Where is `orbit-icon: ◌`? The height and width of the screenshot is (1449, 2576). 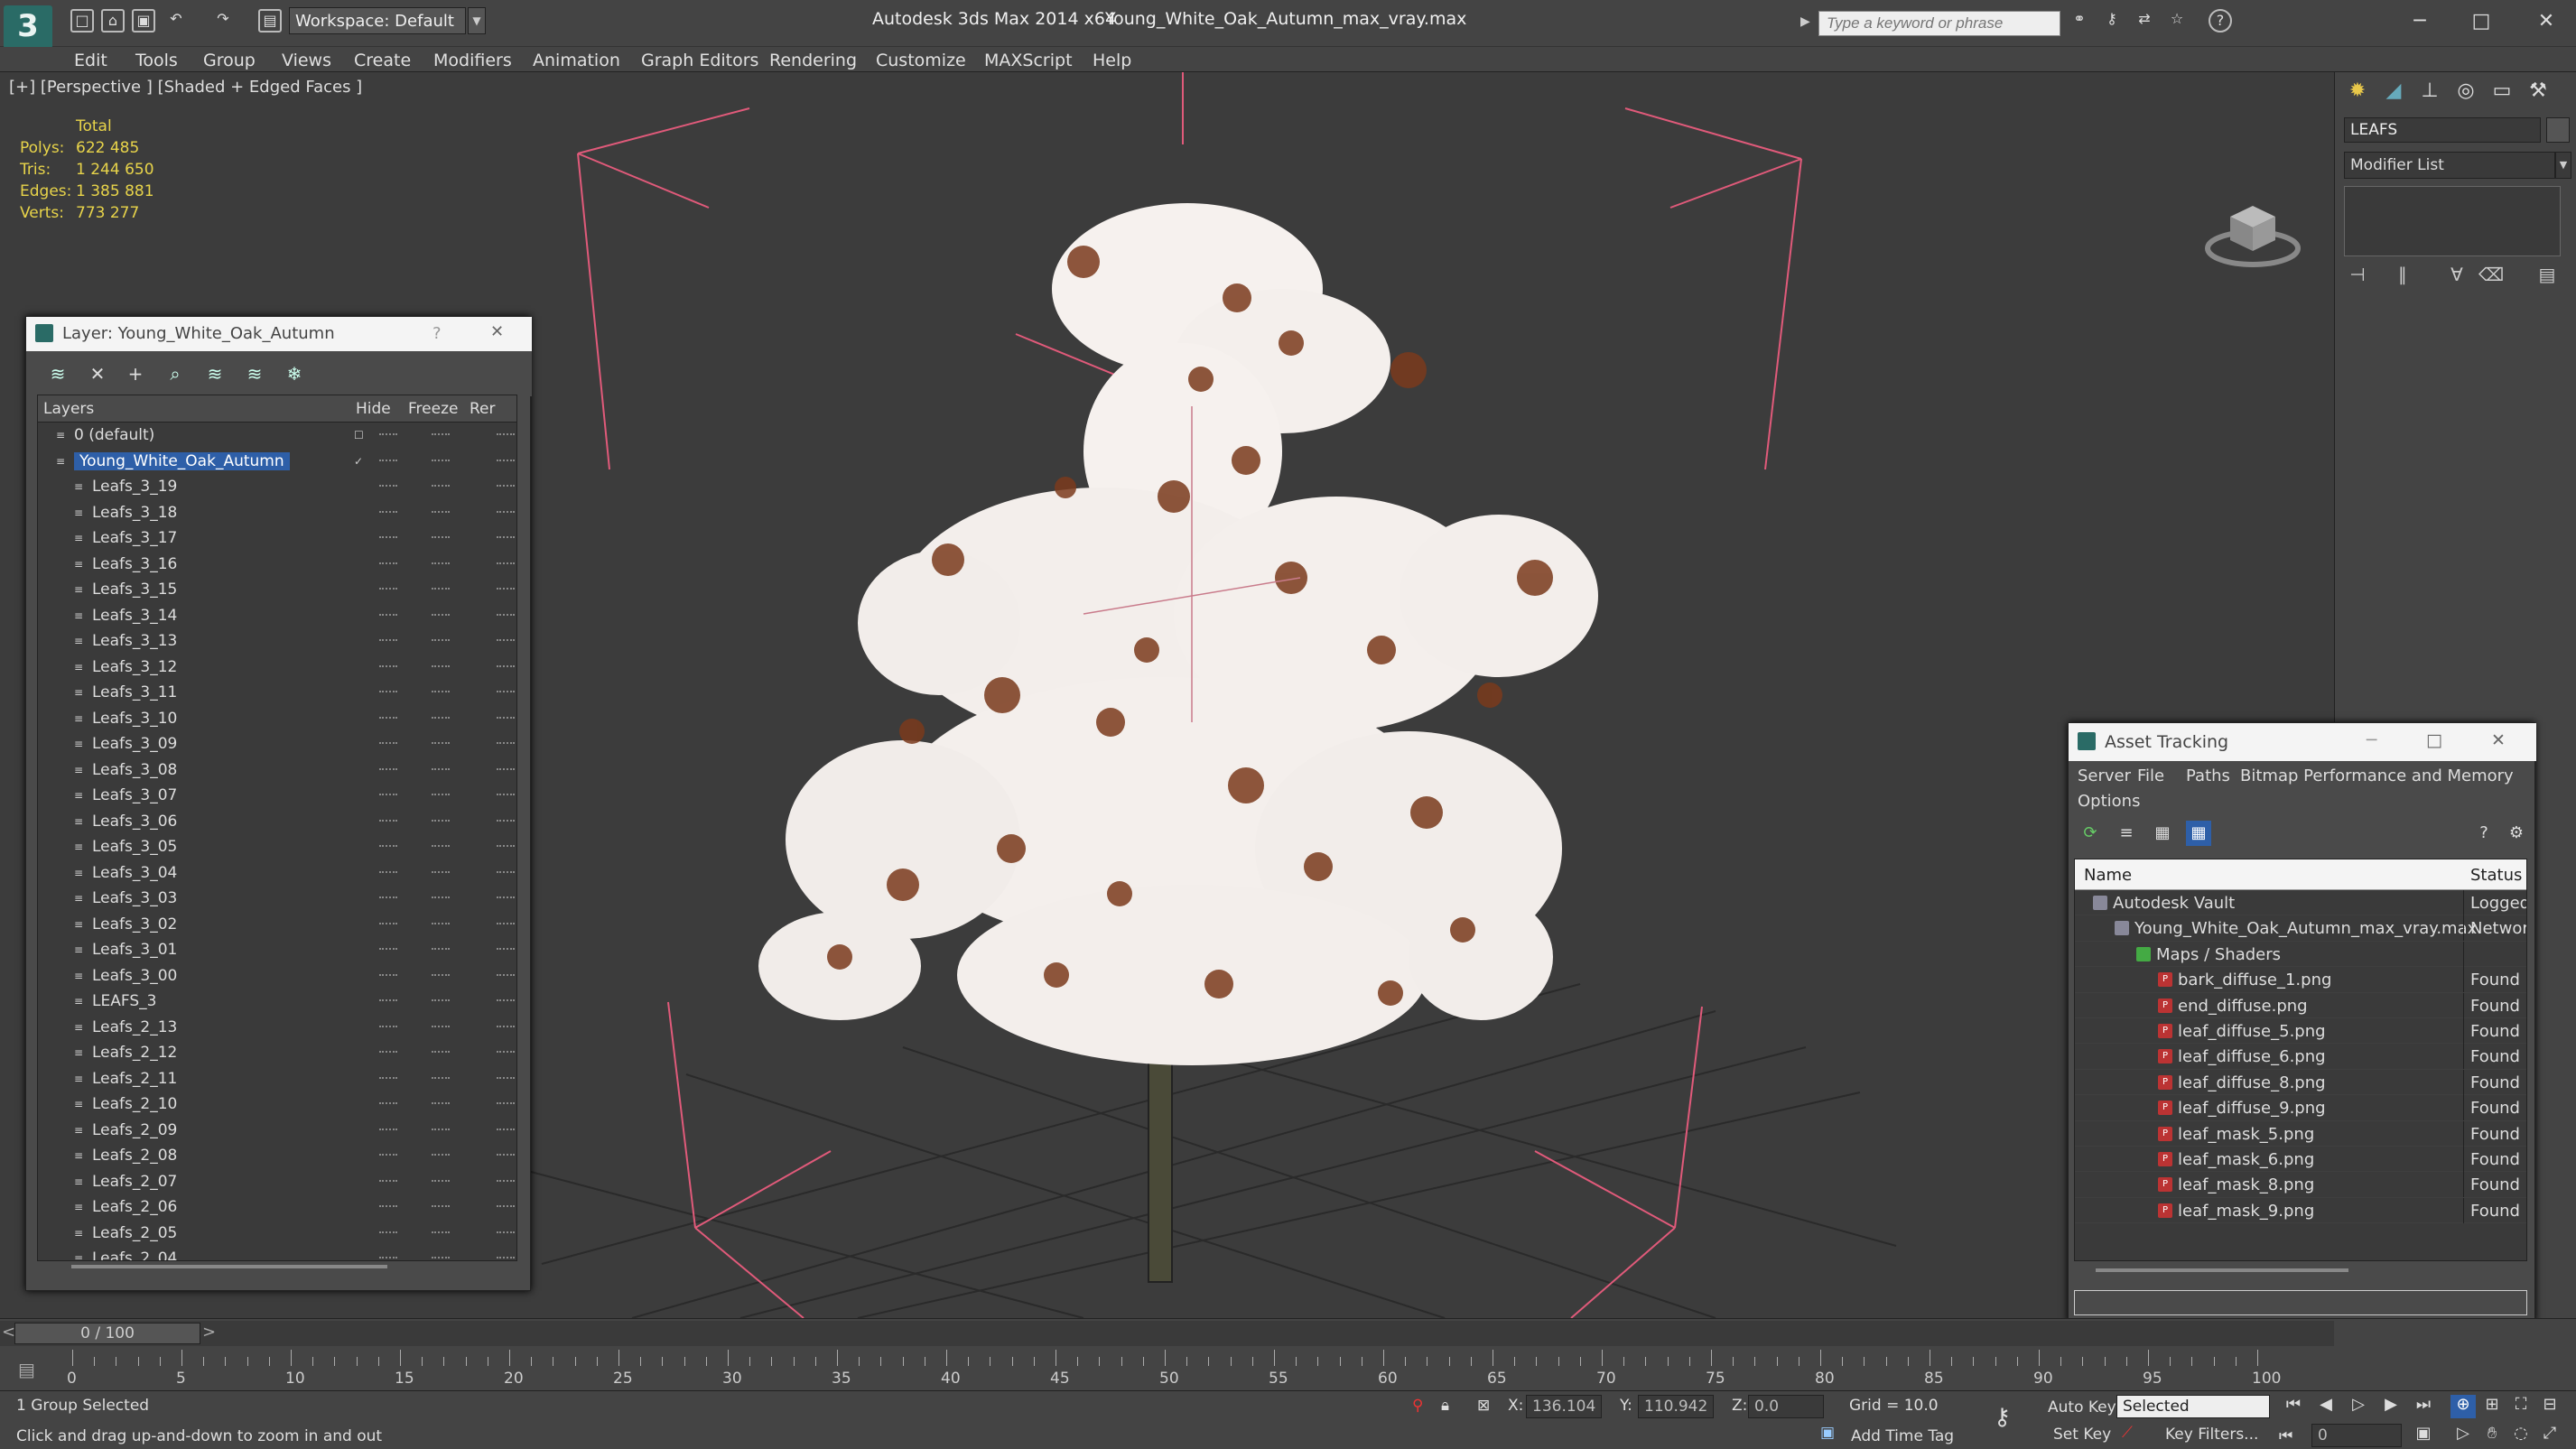
orbit-icon: ◌ is located at coordinates (2521, 1435).